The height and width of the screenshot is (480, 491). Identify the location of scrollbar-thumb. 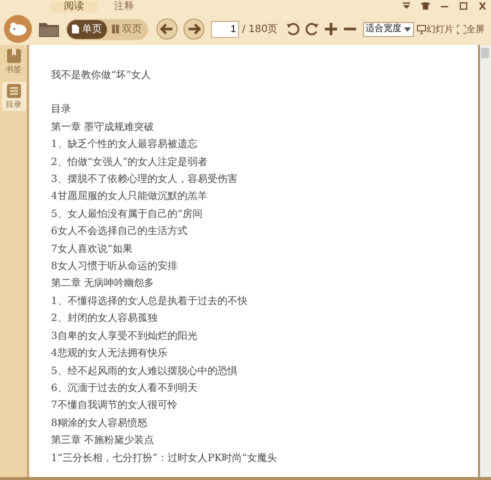
(485, 53).